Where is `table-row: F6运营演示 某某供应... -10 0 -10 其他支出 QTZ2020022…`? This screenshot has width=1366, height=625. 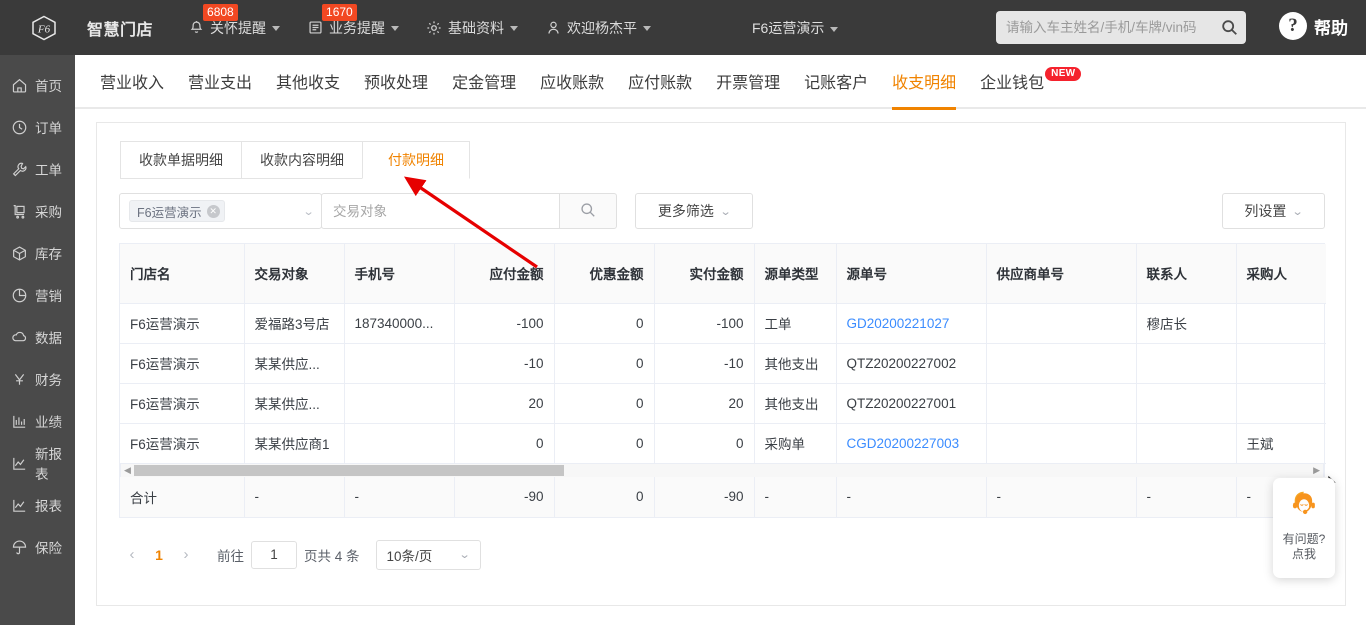 table-row: F6运营演示 某某供应... -10 0 -10 其他支出 QTZ2020022… is located at coordinates (723, 363).